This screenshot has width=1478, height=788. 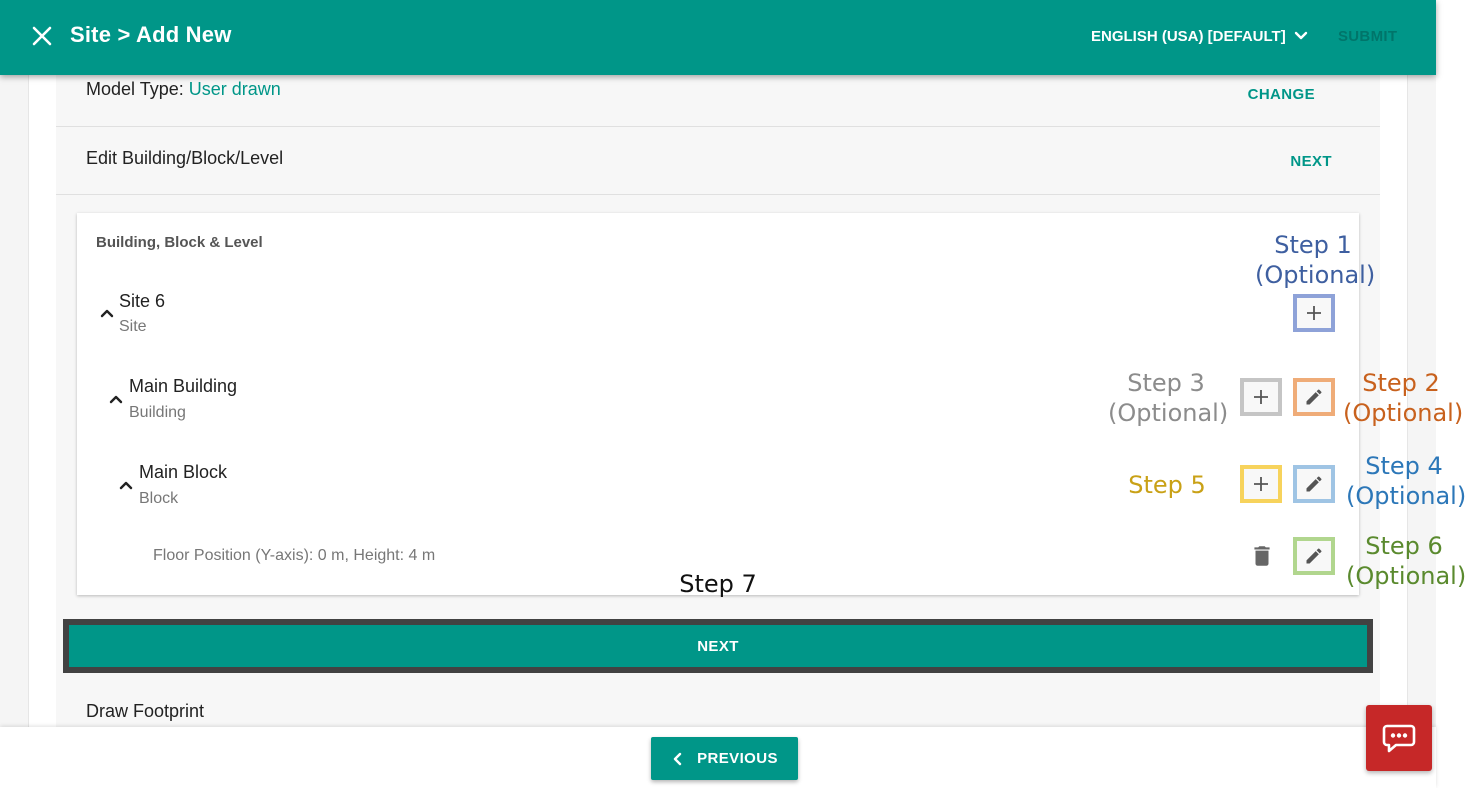 I want to click on add-building-button, so click(x=1314, y=313).